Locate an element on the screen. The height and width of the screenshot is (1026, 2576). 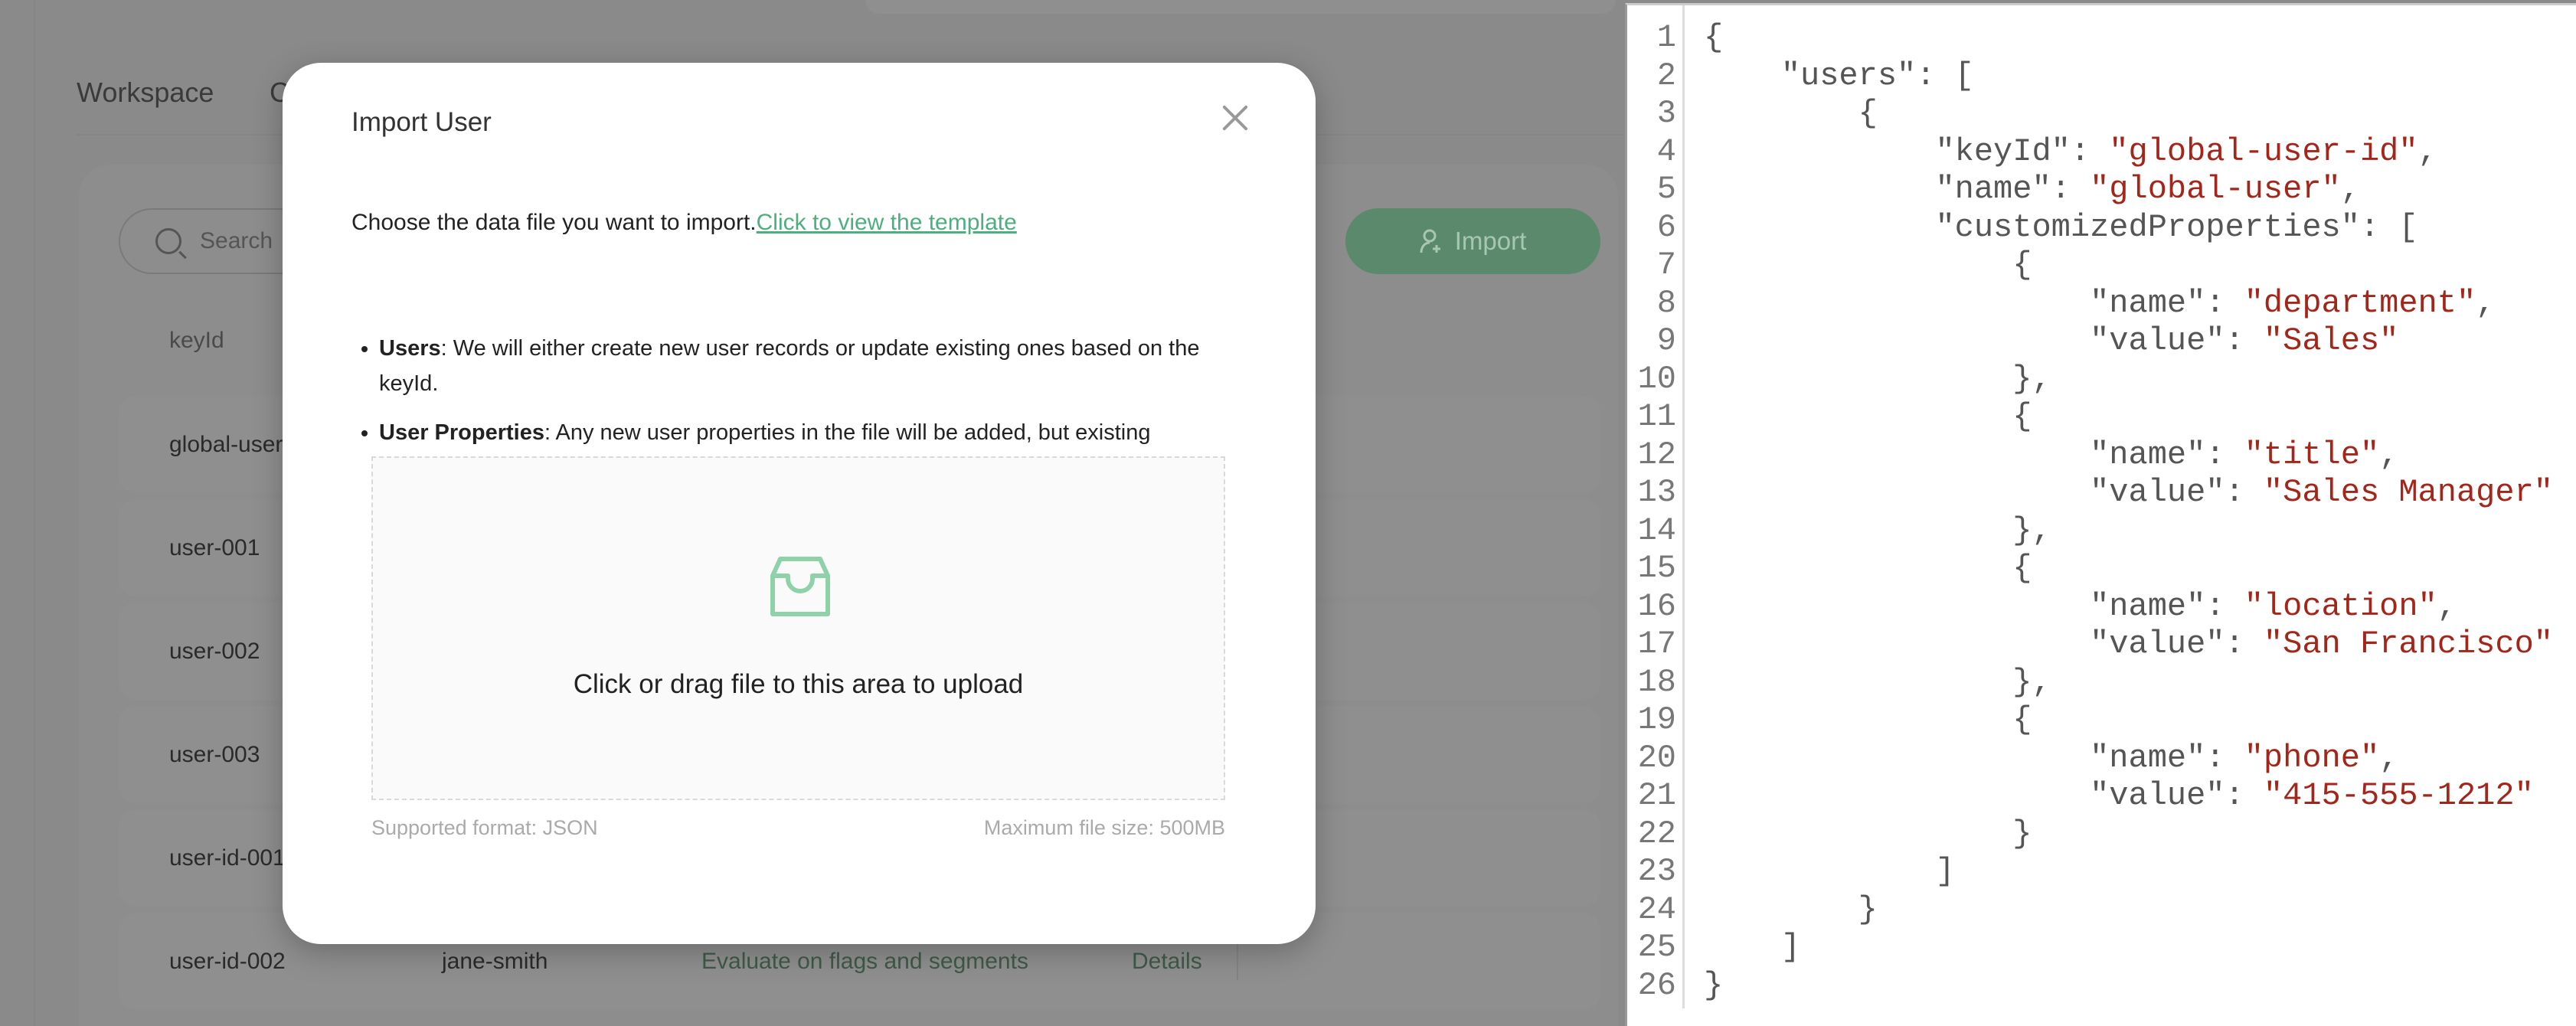
line-number: 16 is located at coordinates (1656, 606).